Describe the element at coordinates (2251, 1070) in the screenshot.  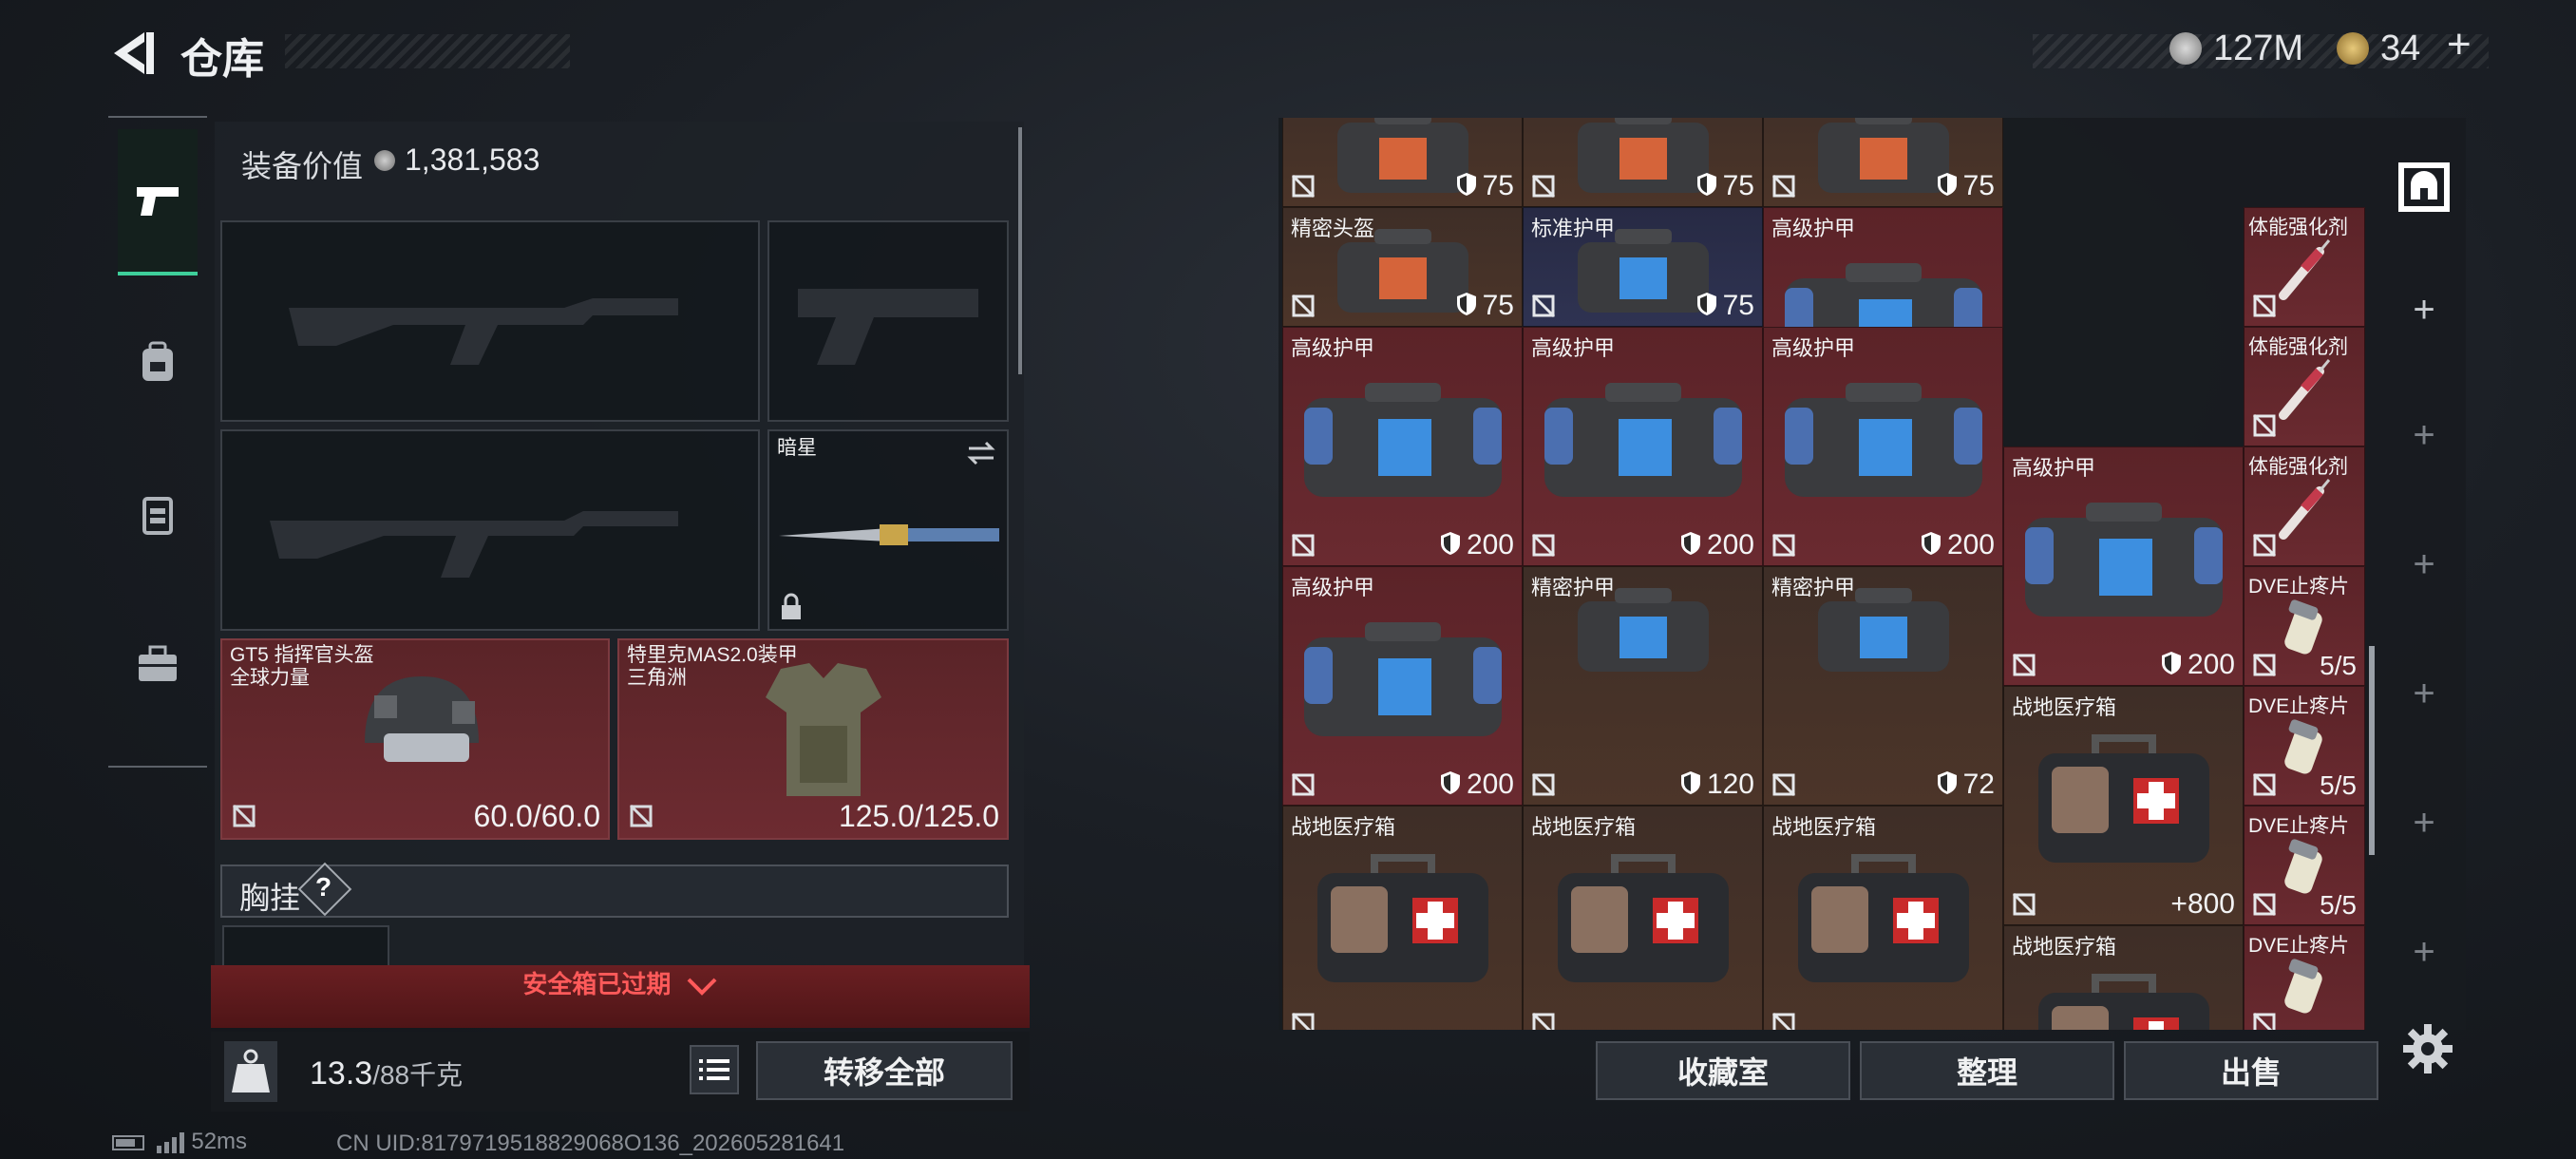
I see `sell-button: 出售` at that location.